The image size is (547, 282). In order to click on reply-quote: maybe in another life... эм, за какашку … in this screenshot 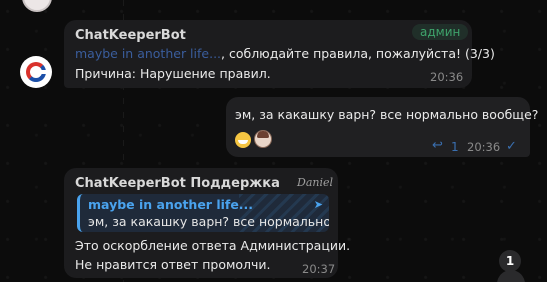, I will do `click(203, 213)`.